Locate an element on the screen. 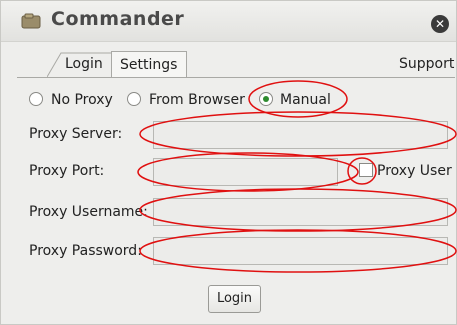  radio-from-browser: From Browser is located at coordinates (186, 100).